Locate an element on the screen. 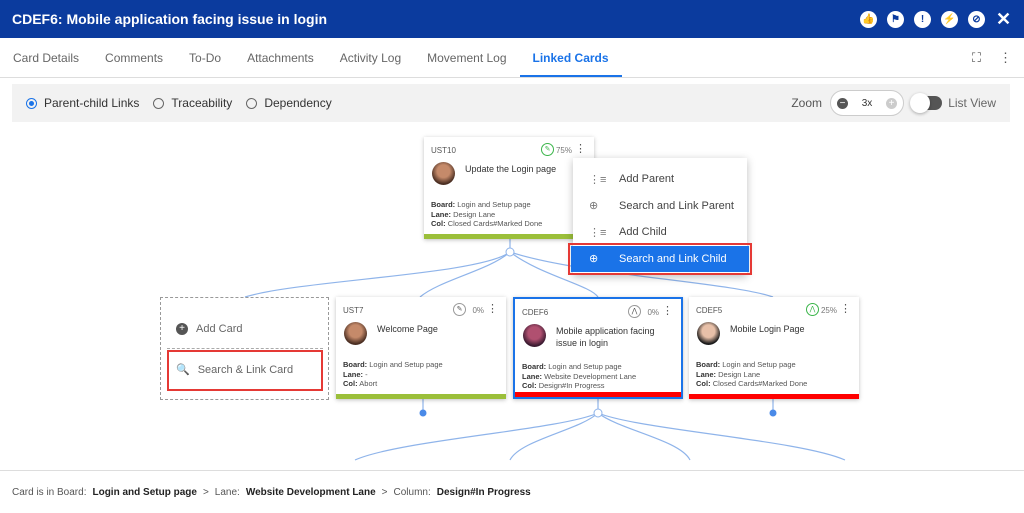  menu-add-child: ⋮≡ Add Child is located at coordinates (660, 232).